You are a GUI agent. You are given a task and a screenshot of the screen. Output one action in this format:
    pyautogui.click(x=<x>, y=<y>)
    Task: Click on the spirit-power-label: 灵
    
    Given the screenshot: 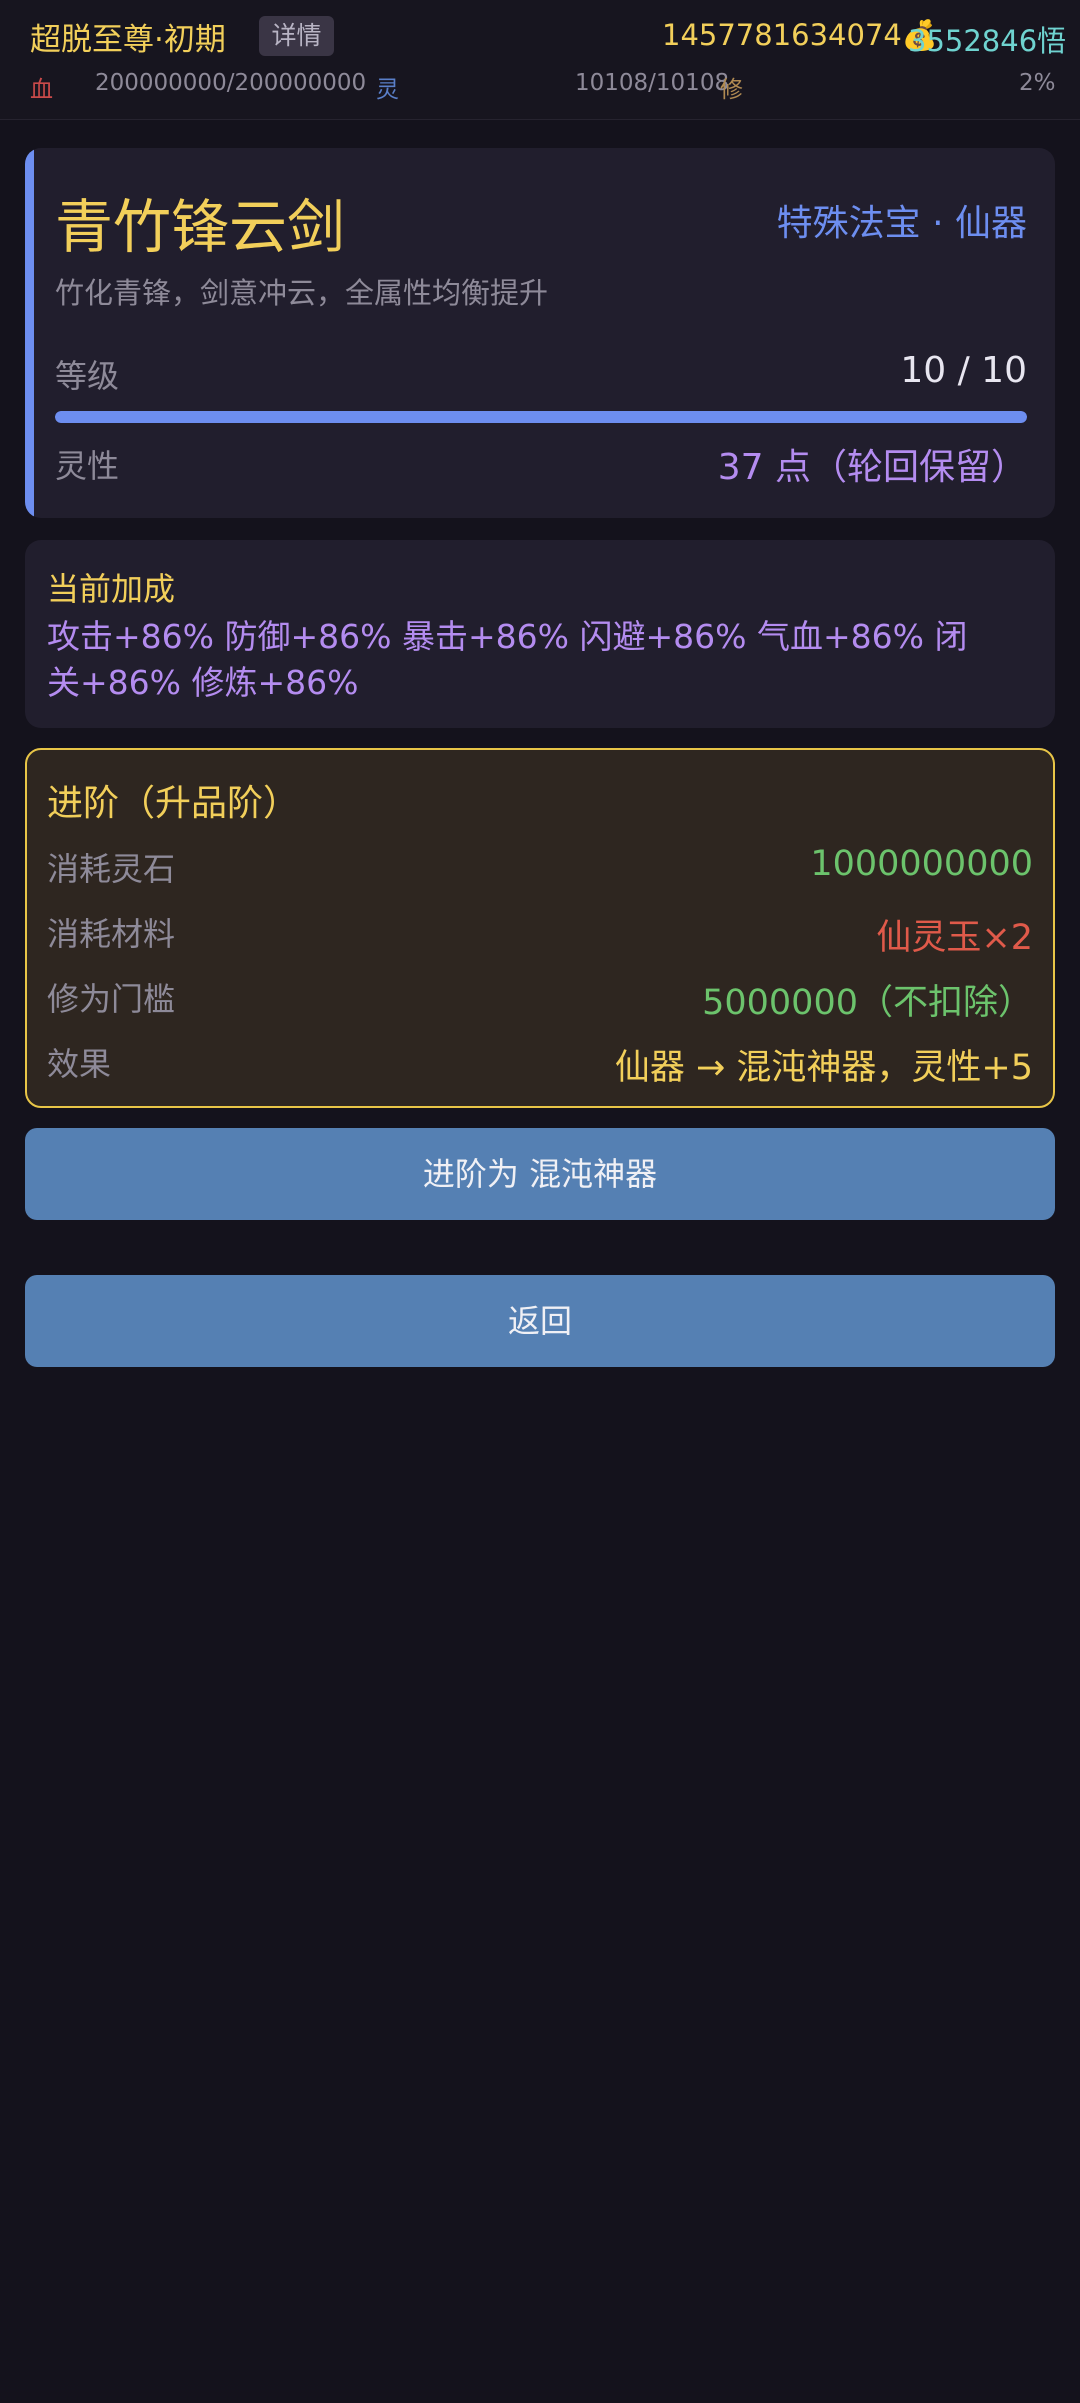 What is the action you would take?
    pyautogui.click(x=387, y=90)
    